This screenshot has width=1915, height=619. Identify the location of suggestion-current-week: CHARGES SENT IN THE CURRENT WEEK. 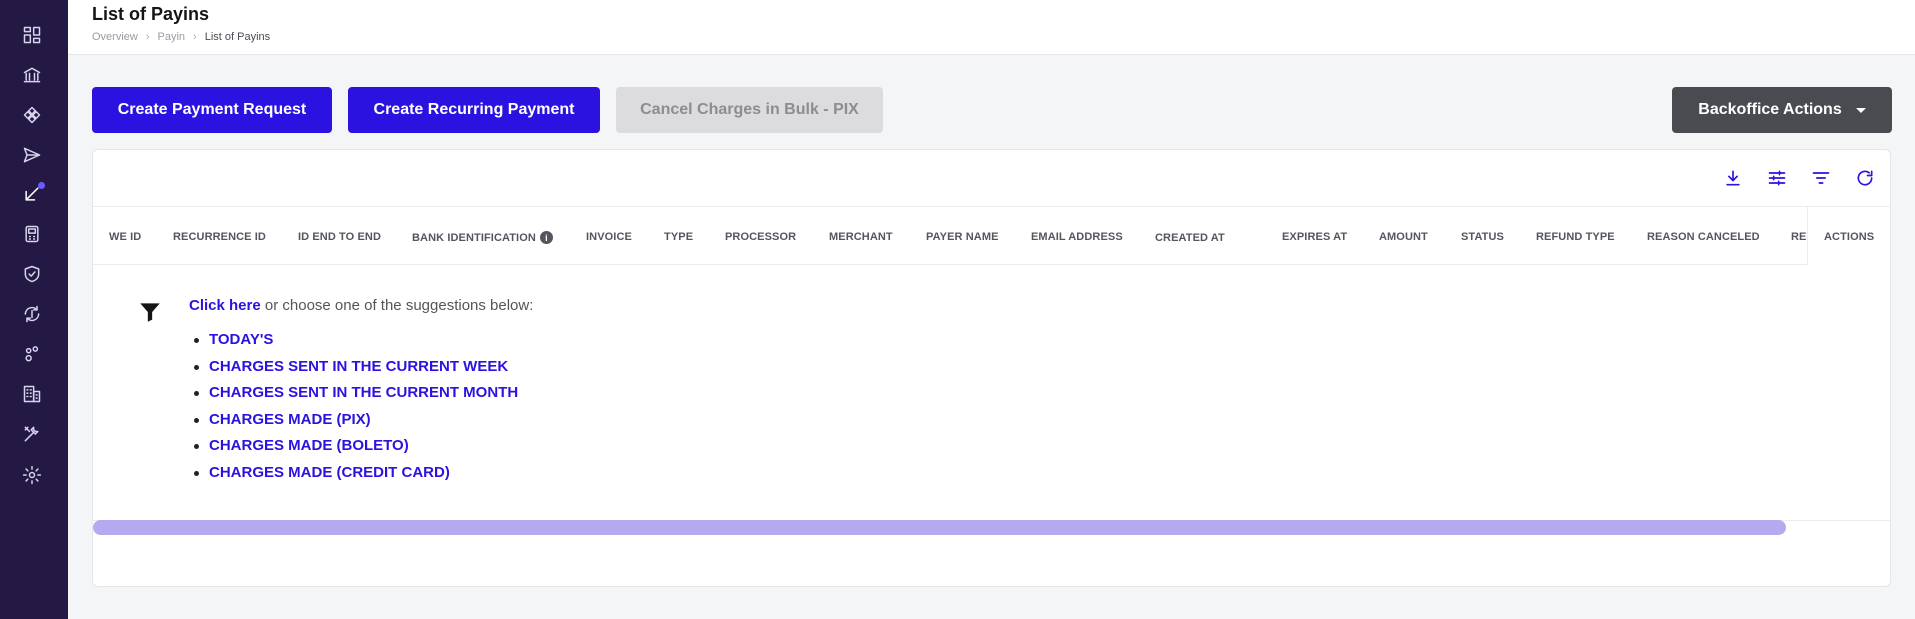
(353, 371).